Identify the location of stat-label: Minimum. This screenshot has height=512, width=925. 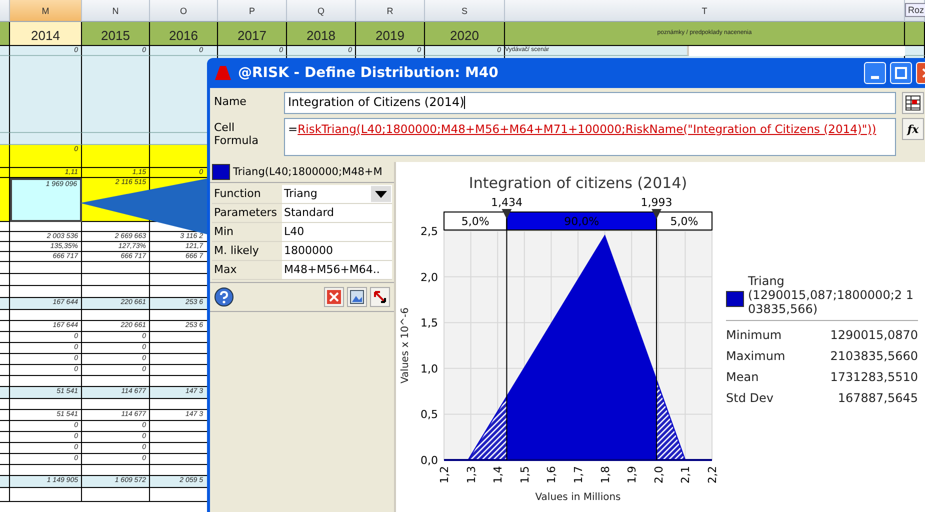
(754, 335).